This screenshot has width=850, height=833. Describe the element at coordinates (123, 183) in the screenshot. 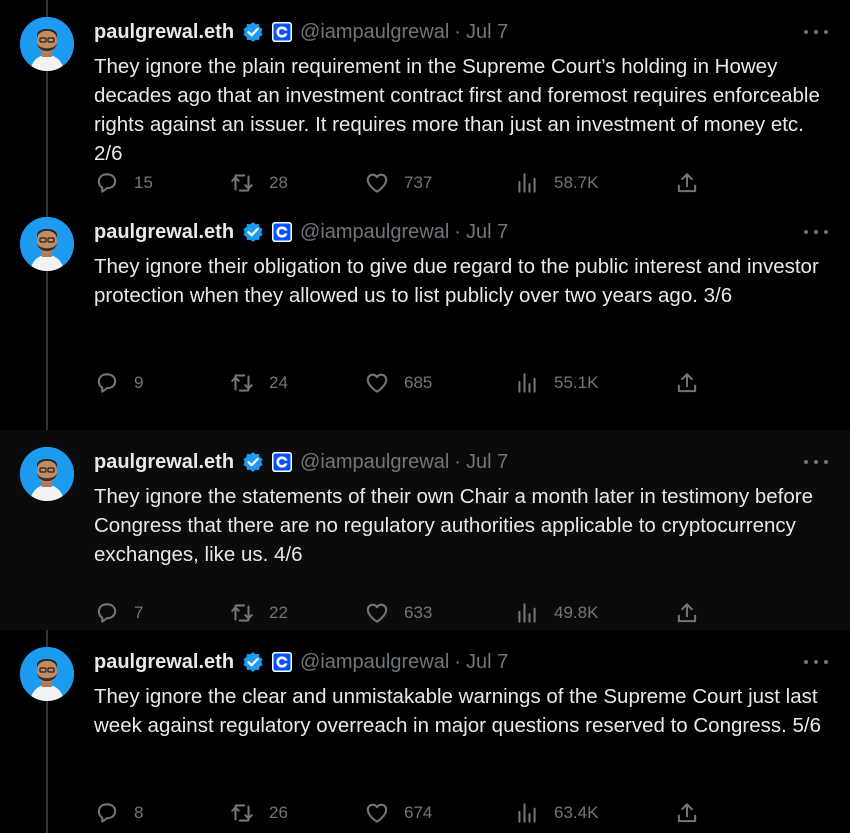

I see `reply-button: 15` at that location.